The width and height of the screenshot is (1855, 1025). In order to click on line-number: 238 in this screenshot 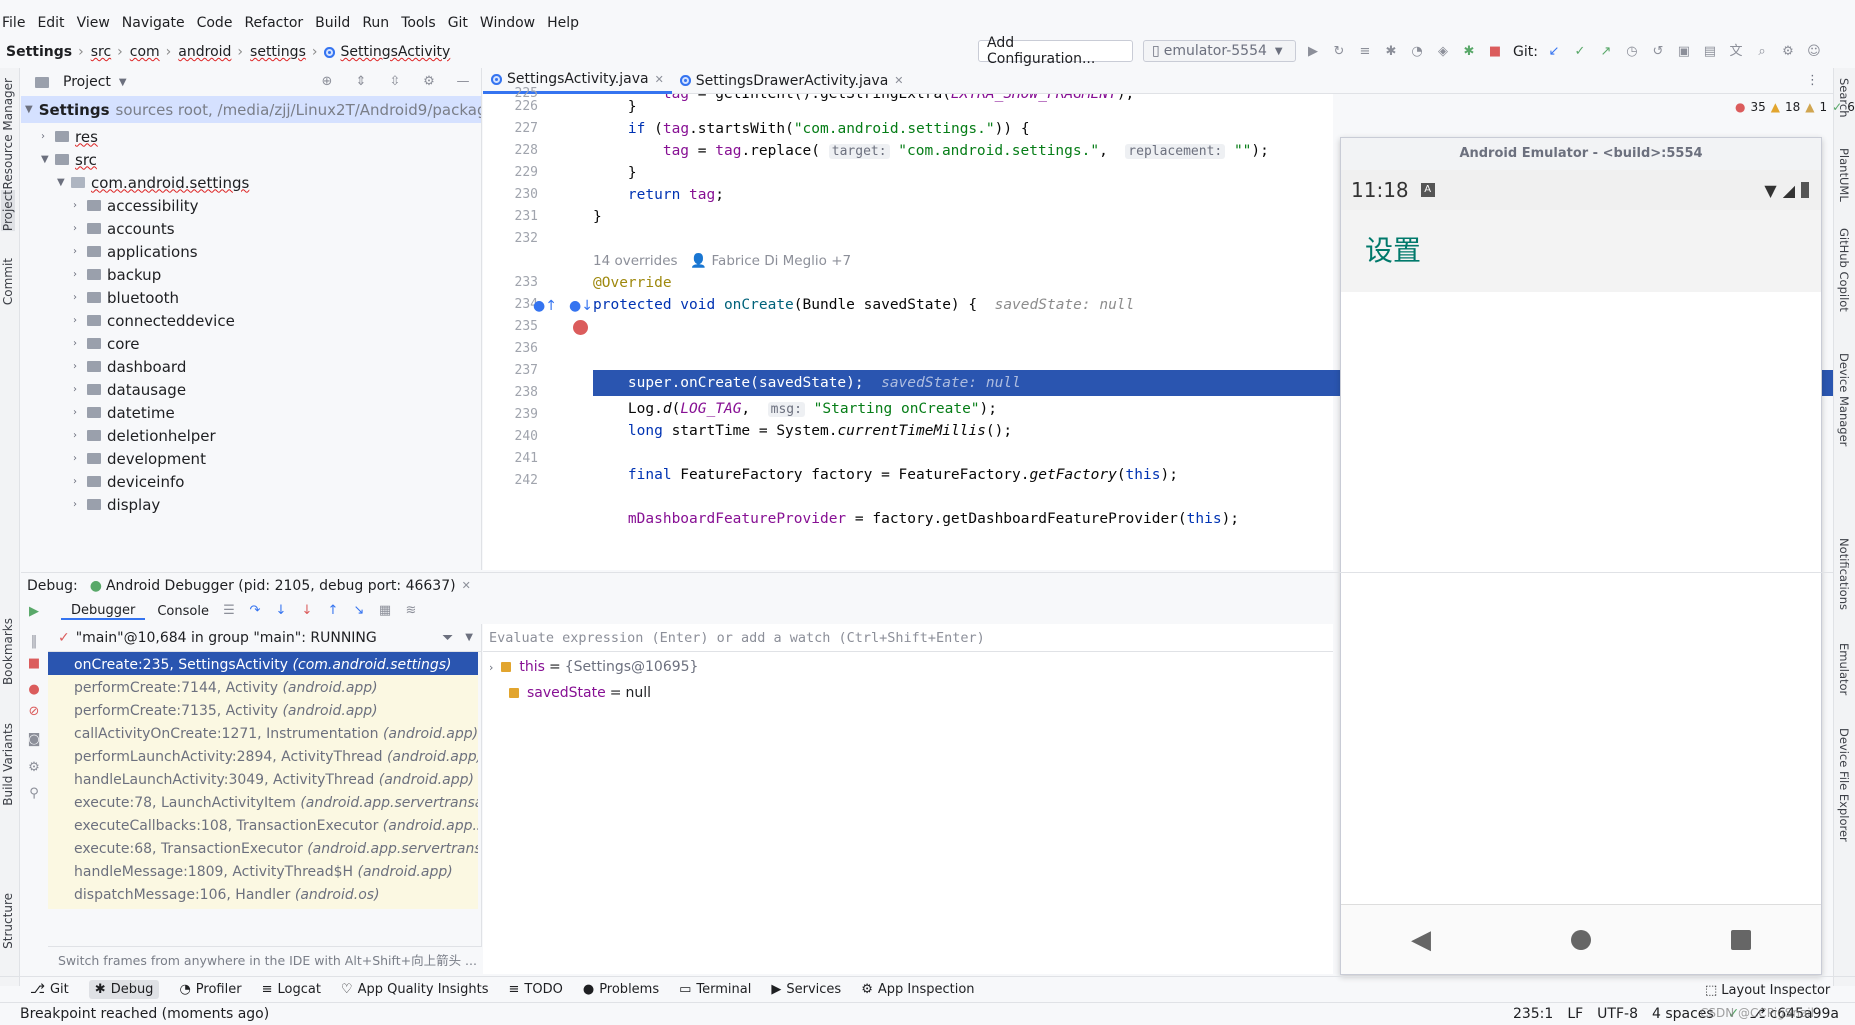, I will do `click(526, 392)`.